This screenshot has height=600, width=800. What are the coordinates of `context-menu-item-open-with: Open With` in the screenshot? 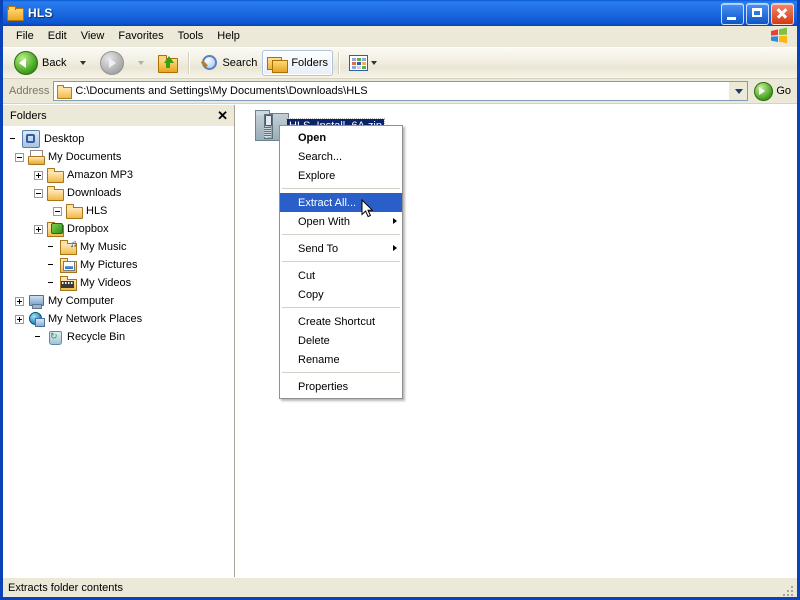 It's located at (341, 221).